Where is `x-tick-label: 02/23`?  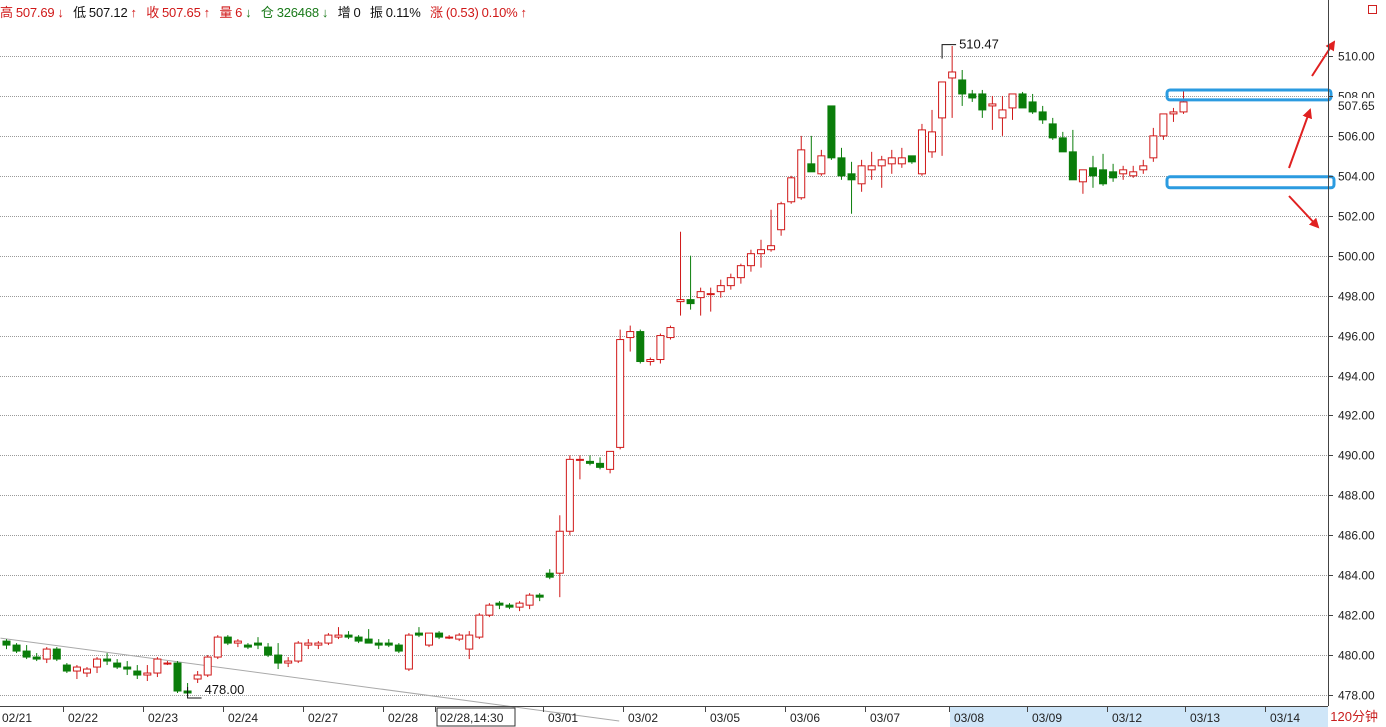 x-tick-label: 02/23 is located at coordinates (163, 718).